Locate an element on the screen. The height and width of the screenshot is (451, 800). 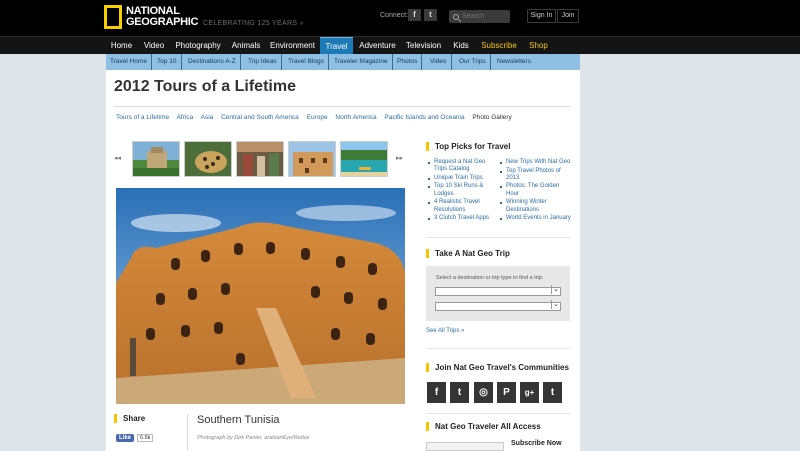
category-central-south-america: Central and South America is located at coordinates (260, 117).